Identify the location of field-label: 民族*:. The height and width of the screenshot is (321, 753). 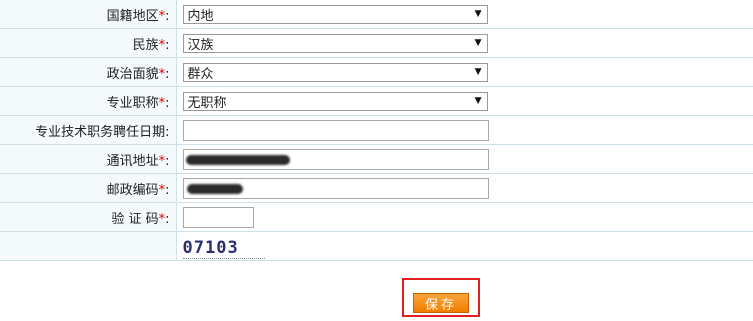
(88, 43).